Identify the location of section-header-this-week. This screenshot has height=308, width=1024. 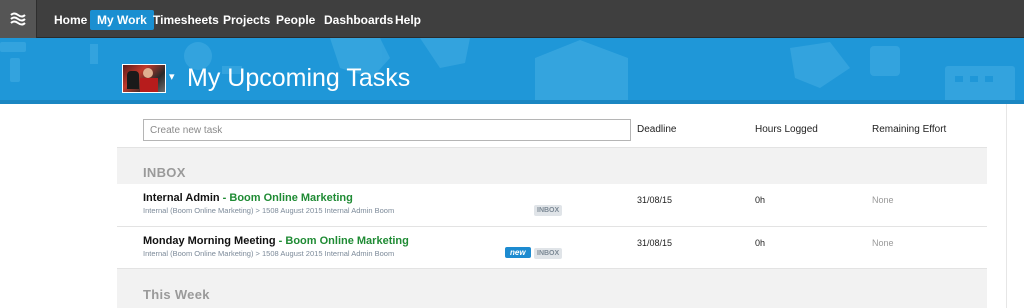
(552, 288).